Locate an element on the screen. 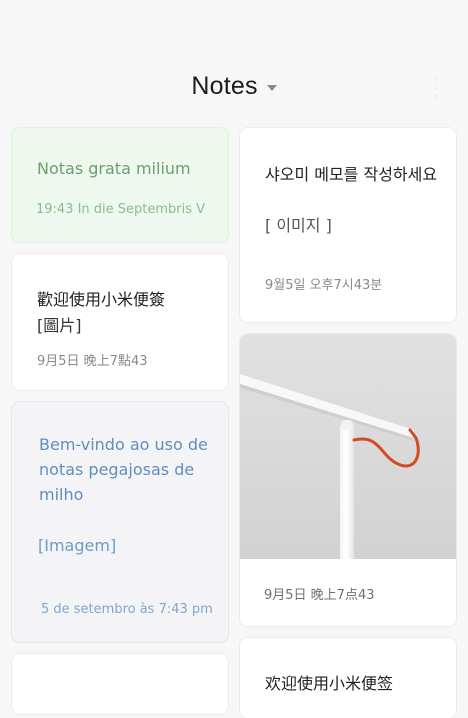 The height and width of the screenshot is (718, 468). note-image-tag: [ 이미지 ] is located at coordinates (298, 225).